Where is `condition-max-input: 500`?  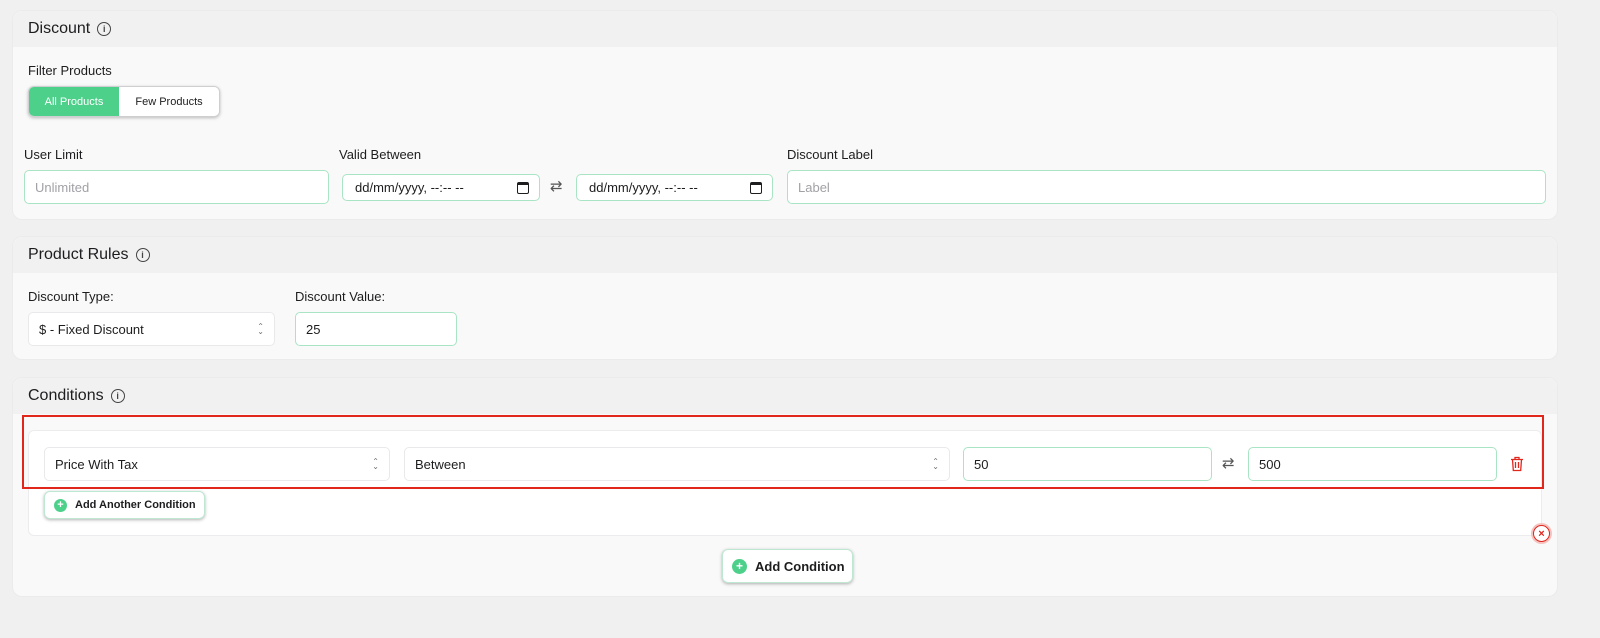
condition-max-input: 500 is located at coordinates (1372, 464).